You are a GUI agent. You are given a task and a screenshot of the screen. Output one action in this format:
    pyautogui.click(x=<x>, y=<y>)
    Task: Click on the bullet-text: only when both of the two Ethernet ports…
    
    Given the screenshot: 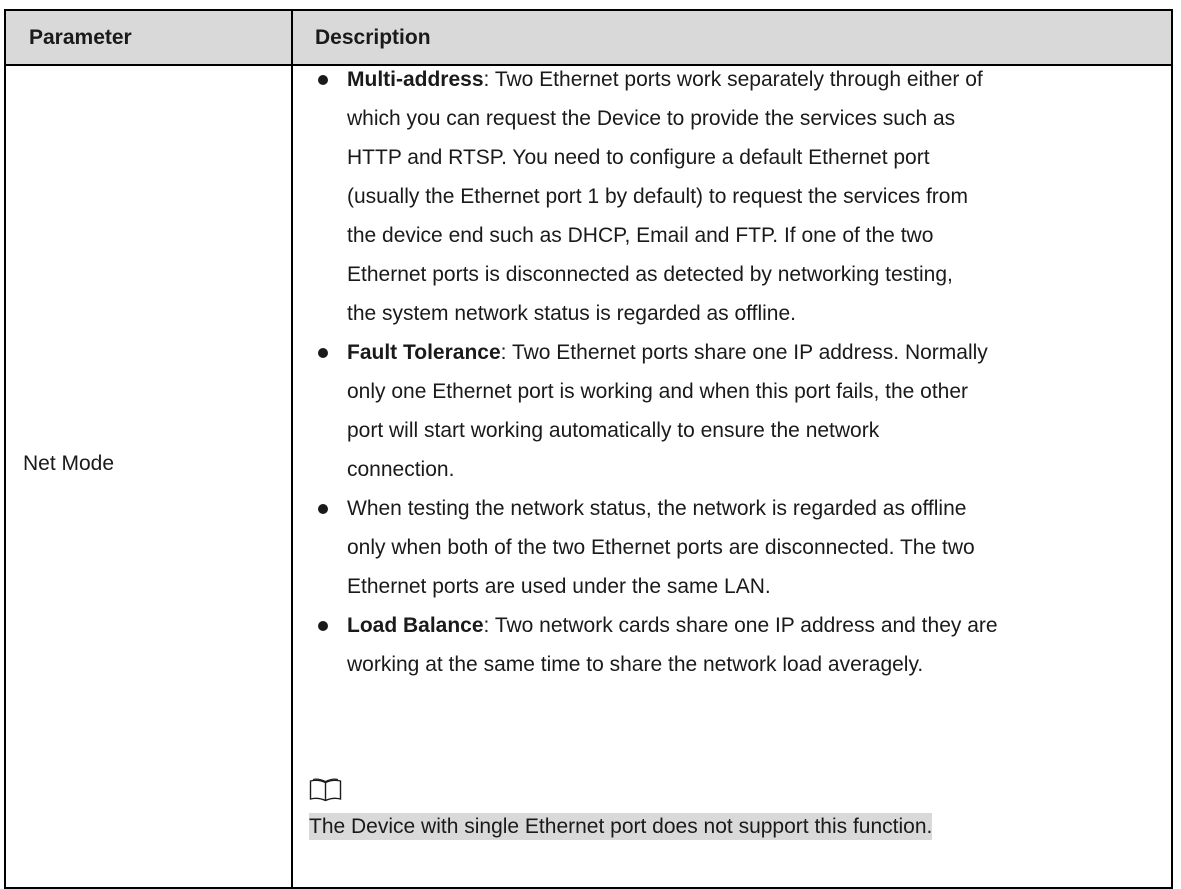 What is the action you would take?
    pyautogui.click(x=661, y=547)
    